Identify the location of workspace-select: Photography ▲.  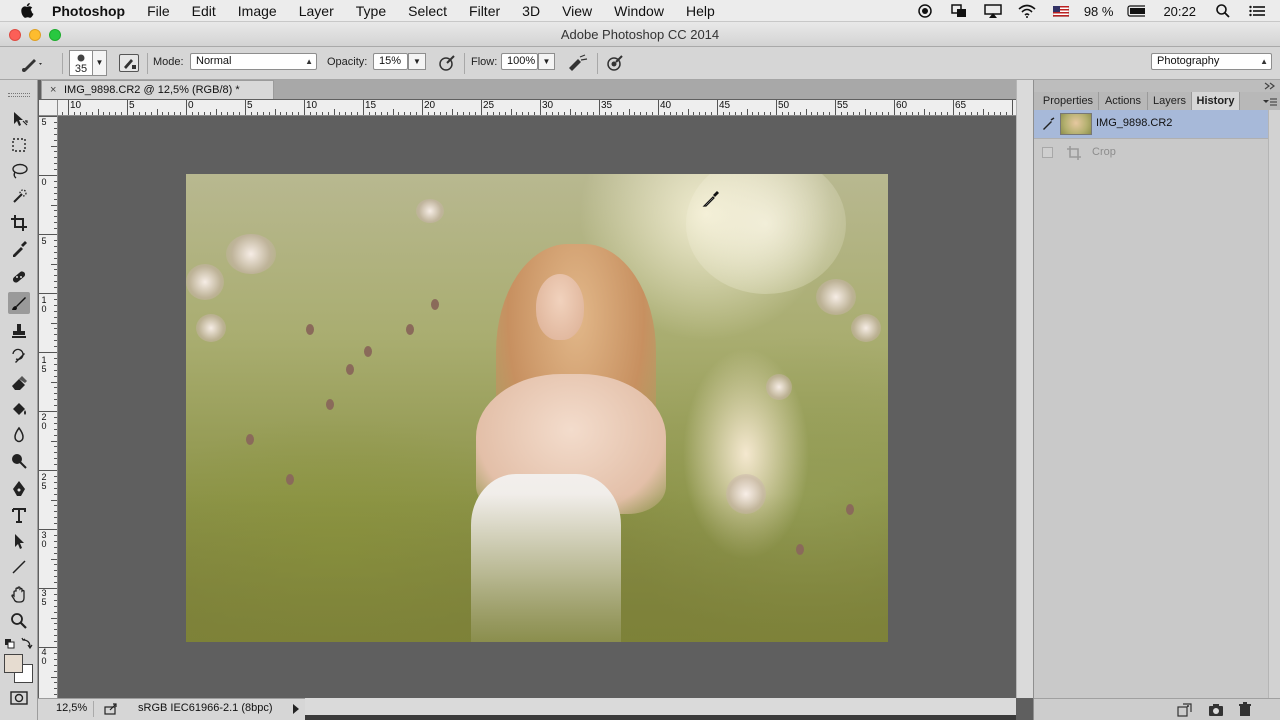
(1211, 61).